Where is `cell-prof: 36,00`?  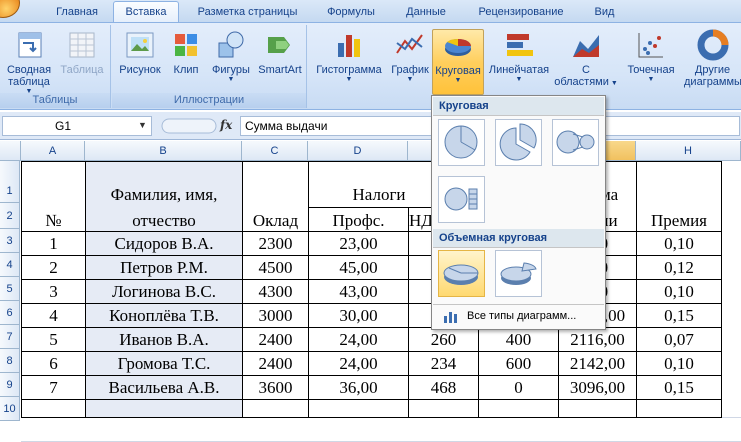
cell-prof: 36,00 is located at coordinates (358, 387).